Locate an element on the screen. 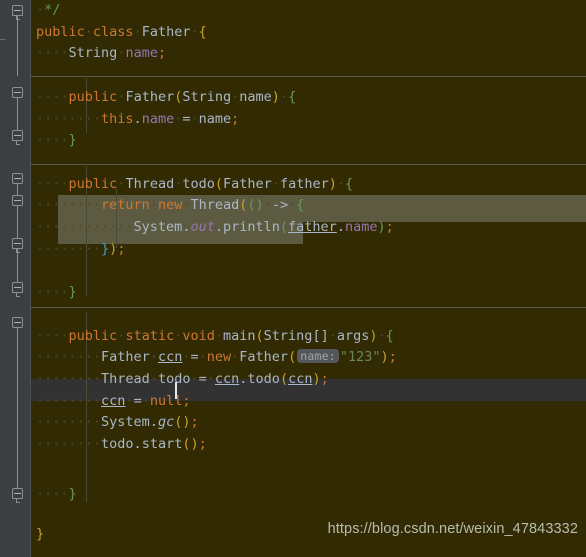 The width and height of the screenshot is (586, 557). code-line-26-text: } is located at coordinates (40, 534).